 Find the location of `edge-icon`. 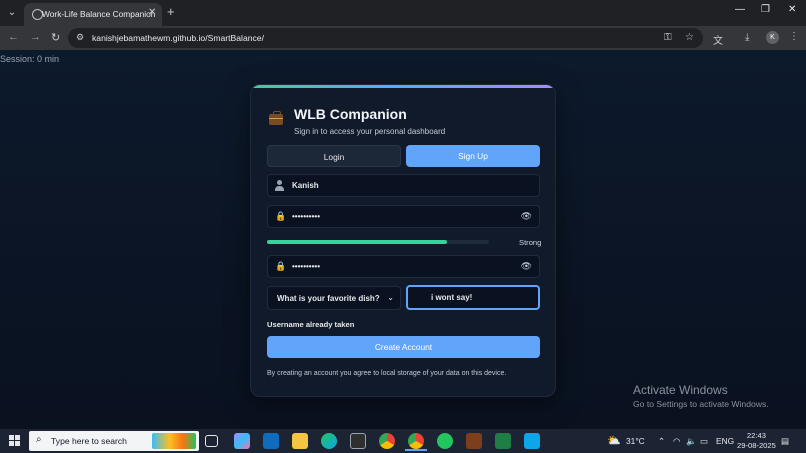

edge-icon is located at coordinates (329, 441).